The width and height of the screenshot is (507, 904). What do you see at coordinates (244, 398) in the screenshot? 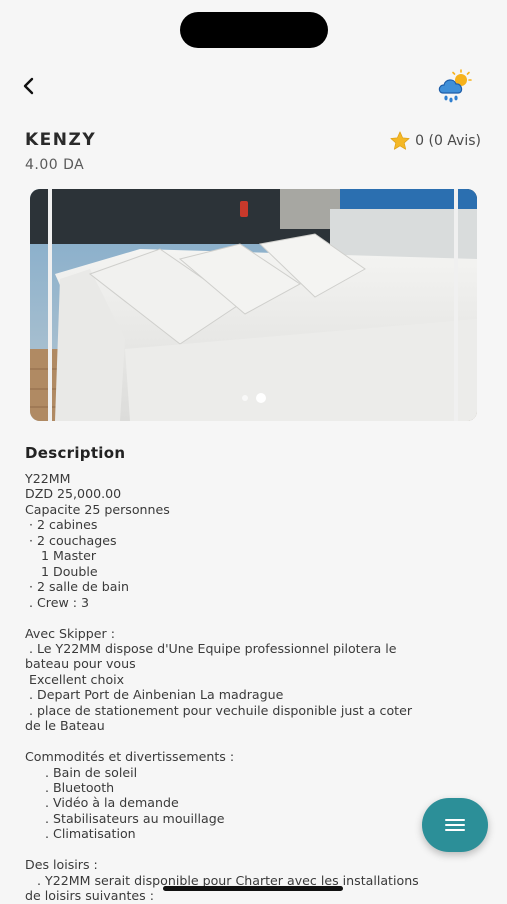
I see `carousel-dot` at bounding box center [244, 398].